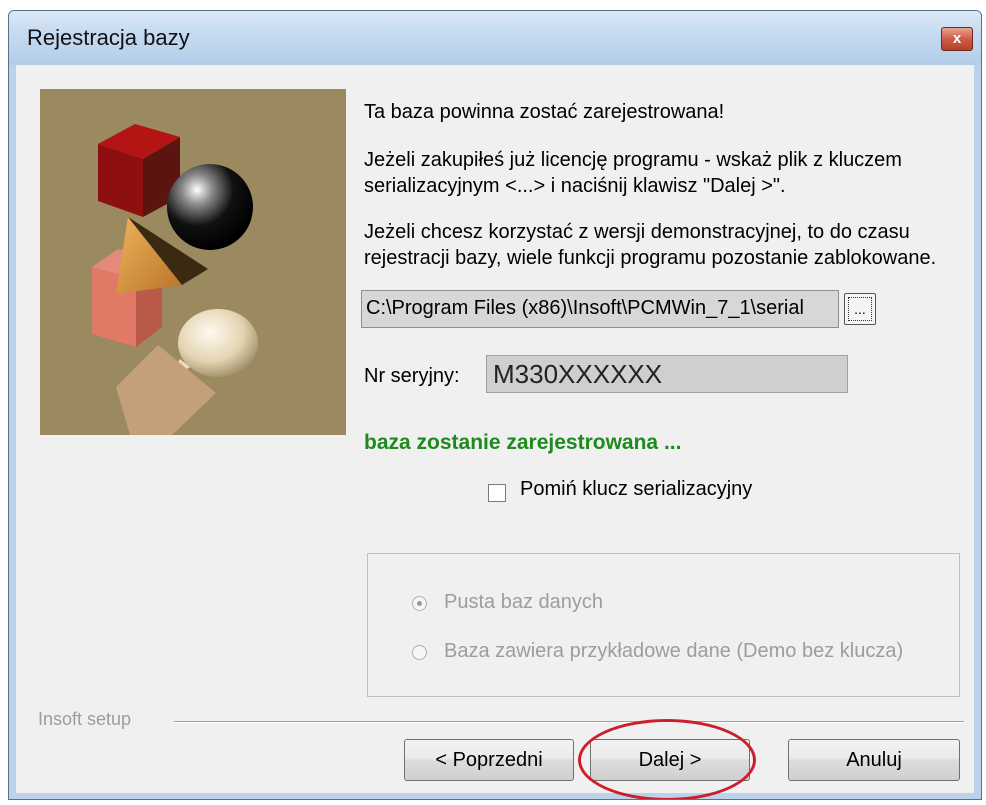  I want to click on serial-number-input, so click(668, 374).